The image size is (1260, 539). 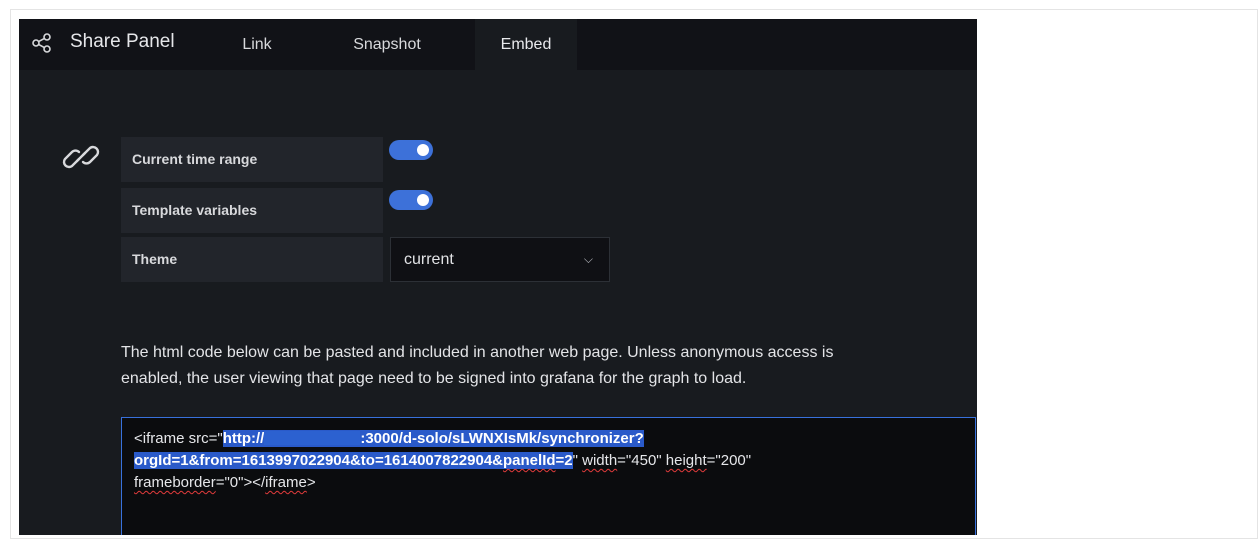 What do you see at coordinates (500, 259) in the screenshot?
I see `theme-select: current ⌵` at bounding box center [500, 259].